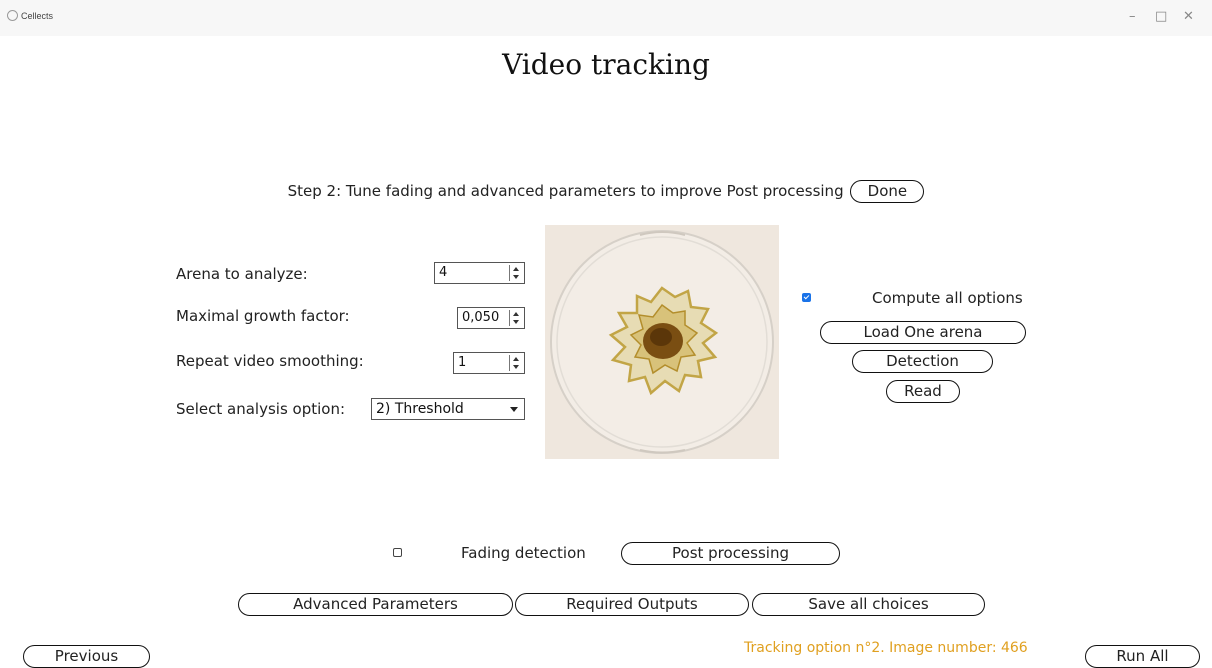 Image resolution: width=1212 pixels, height=668 pixels. I want to click on run-all-button: Run All, so click(1142, 656).